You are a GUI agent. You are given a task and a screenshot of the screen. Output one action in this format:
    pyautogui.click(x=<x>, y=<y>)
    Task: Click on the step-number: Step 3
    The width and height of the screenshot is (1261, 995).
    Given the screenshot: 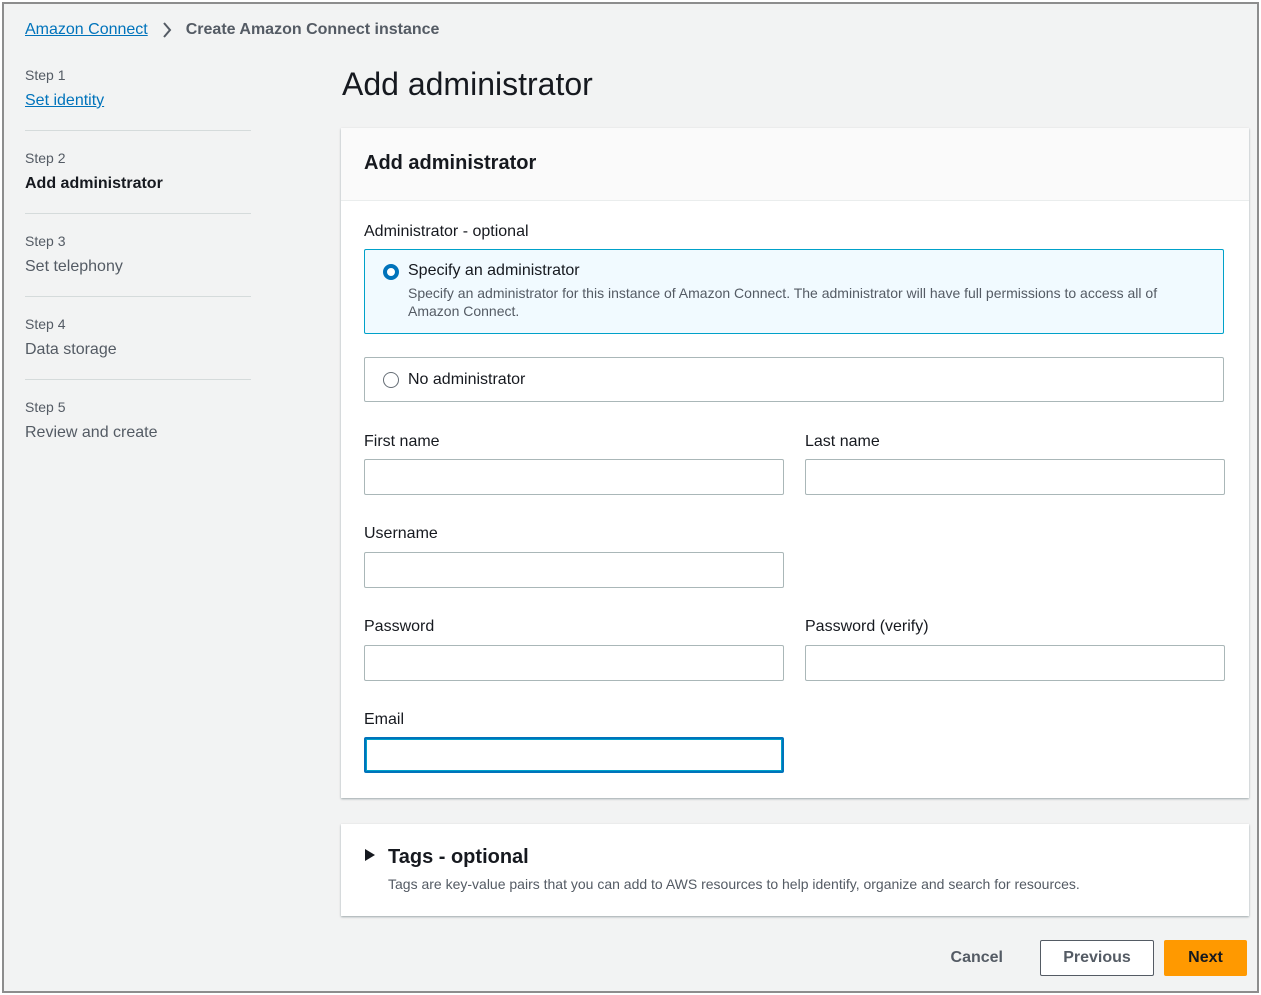 What is the action you would take?
    pyautogui.click(x=45, y=241)
    